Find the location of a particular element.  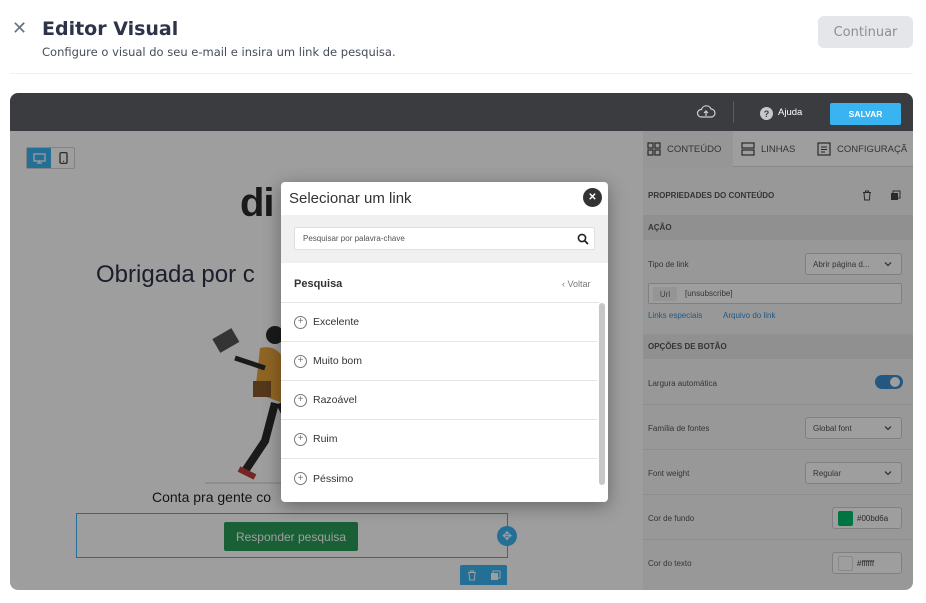

back-link: ‹ Voltar is located at coordinates (576, 284).